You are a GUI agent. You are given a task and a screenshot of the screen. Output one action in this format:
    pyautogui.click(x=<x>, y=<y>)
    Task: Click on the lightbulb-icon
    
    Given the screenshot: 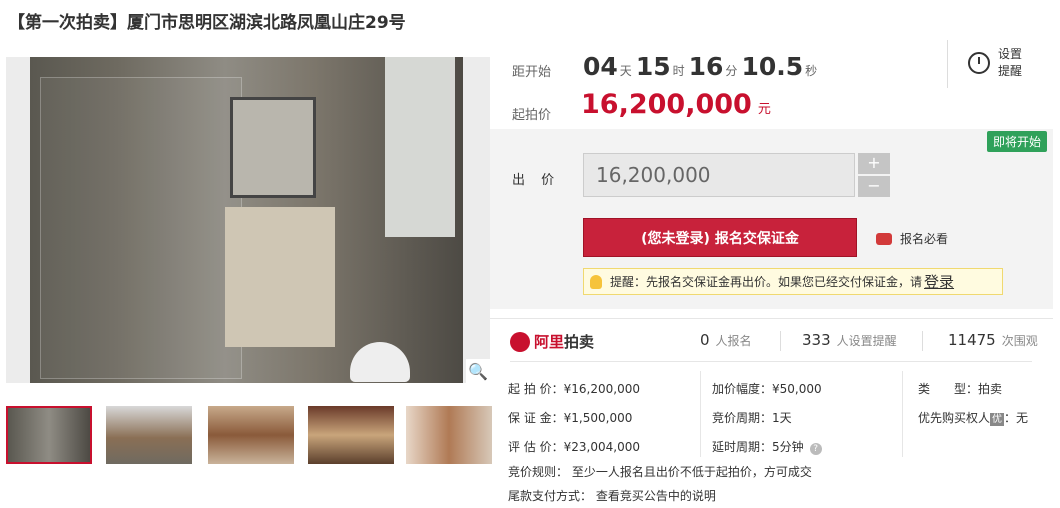 What is the action you would take?
    pyautogui.click(x=596, y=281)
    